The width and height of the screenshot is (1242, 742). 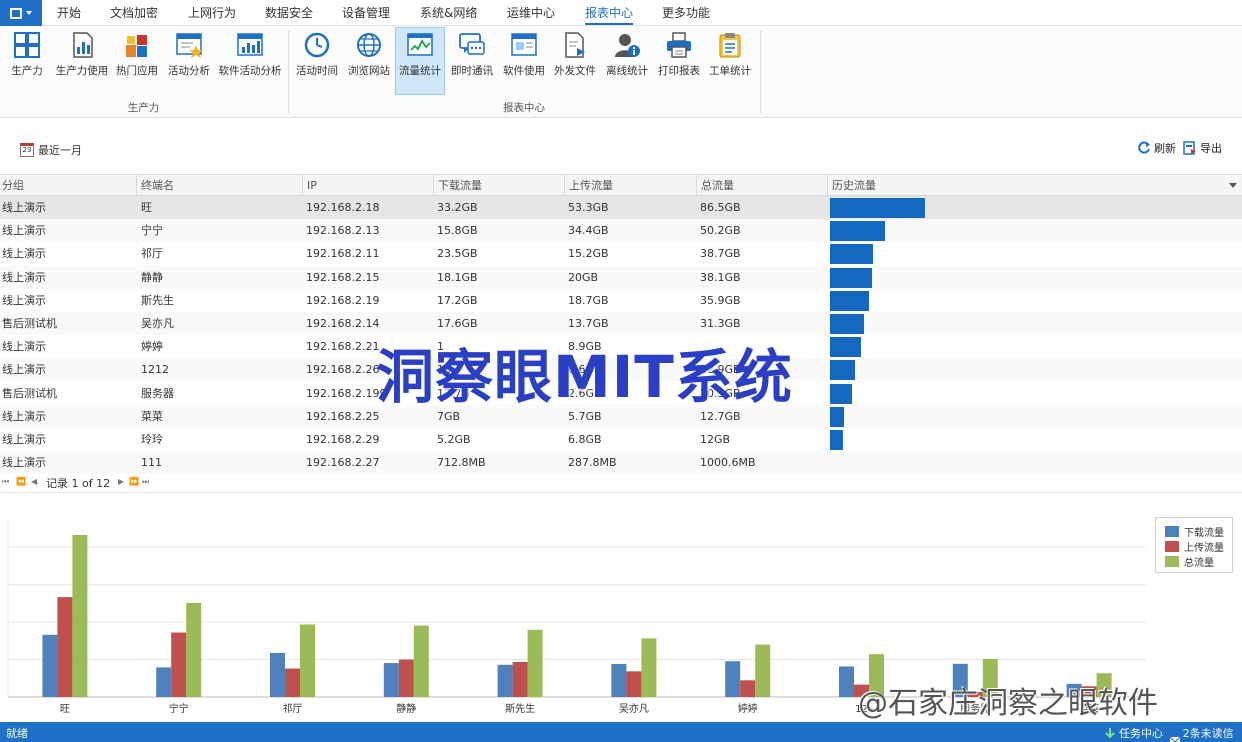 I want to click on table-row: 线上演示 宁宁 192.168.2.13 15.8GB 34.4GB 50.2GB, so click(x=621, y=231).